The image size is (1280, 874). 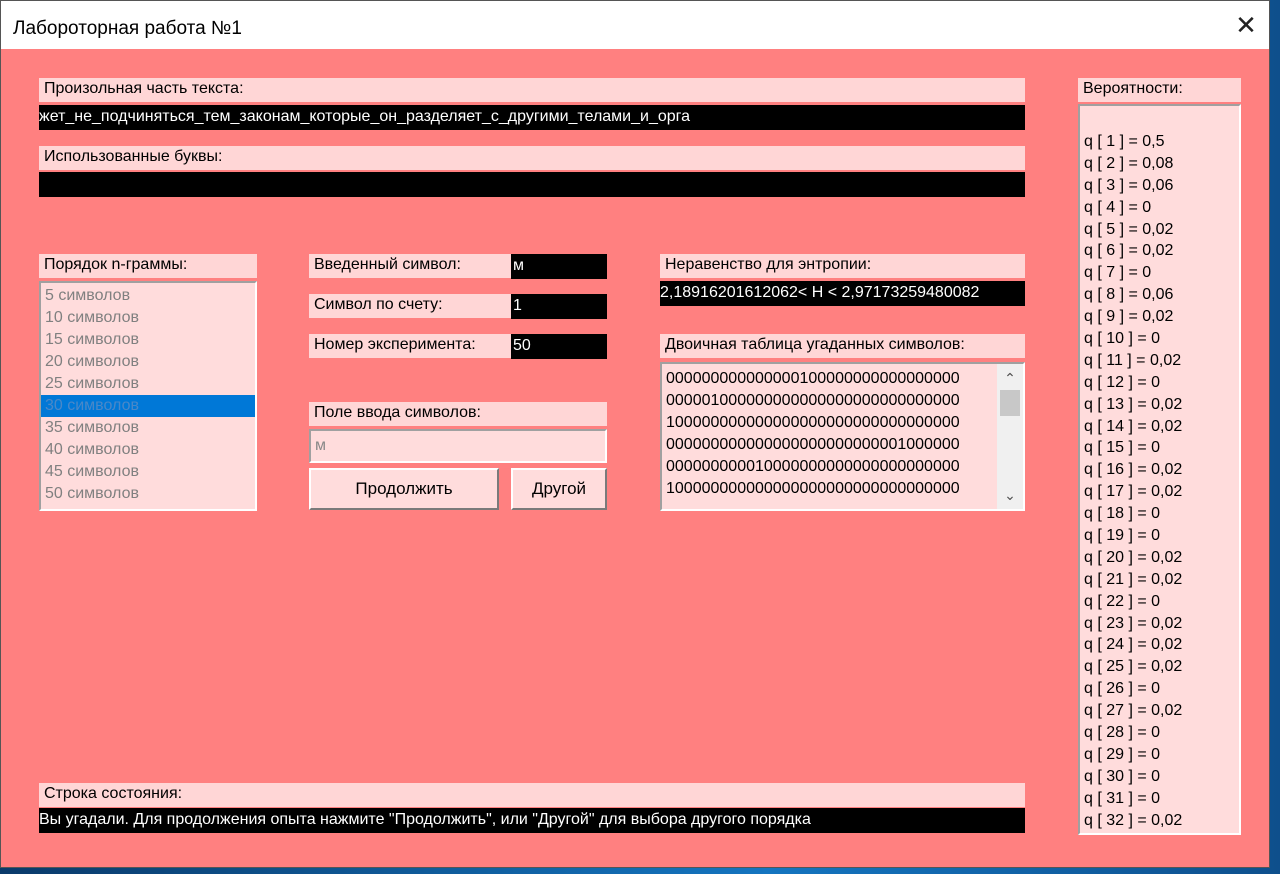 What do you see at coordinates (1159, 733) in the screenshot?
I see `probability-item: q [ 28 ] = 0` at bounding box center [1159, 733].